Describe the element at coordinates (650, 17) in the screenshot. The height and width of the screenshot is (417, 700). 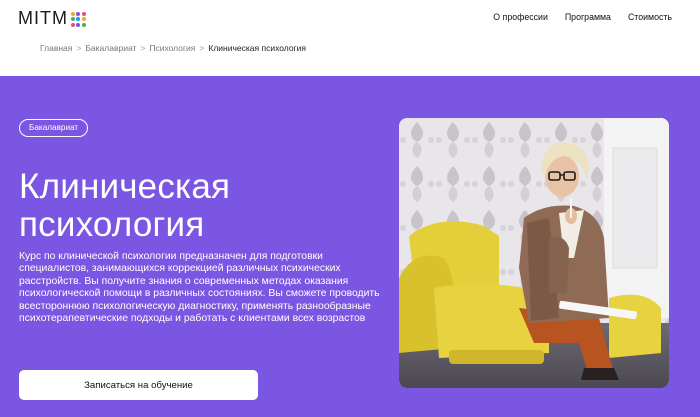
I see `nav-link-price: Стоимость` at that location.